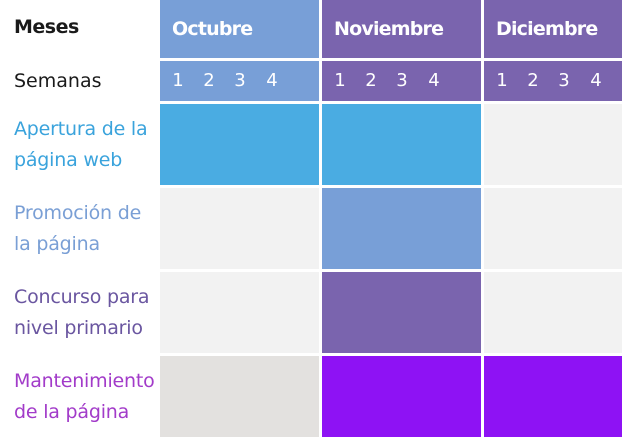 This screenshot has height=447, width=622. Describe the element at coordinates (240, 80) in the screenshot. I see `week-number-1-3: 3` at that location.